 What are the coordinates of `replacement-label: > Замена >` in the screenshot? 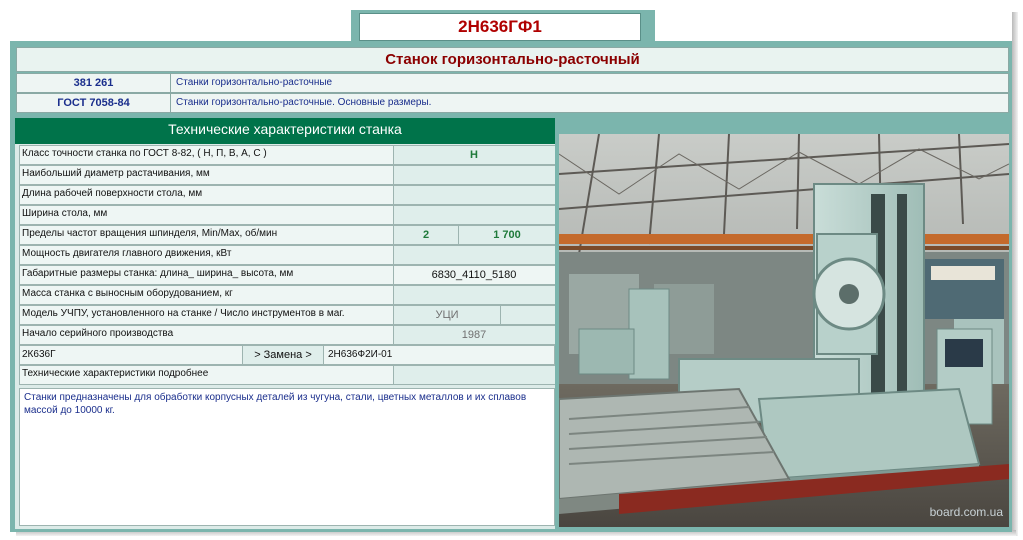 It's located at (283, 355).